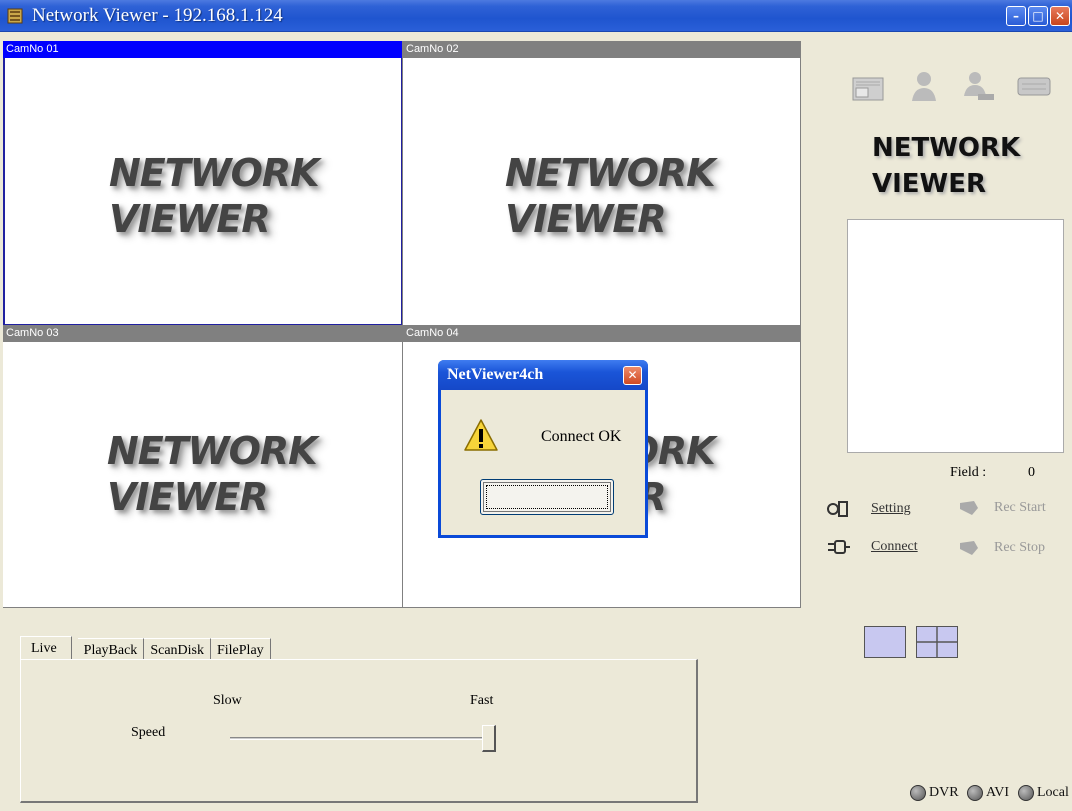 The height and width of the screenshot is (811, 1072). I want to click on brand-logo: NETWORK VIEWER, so click(946, 166).